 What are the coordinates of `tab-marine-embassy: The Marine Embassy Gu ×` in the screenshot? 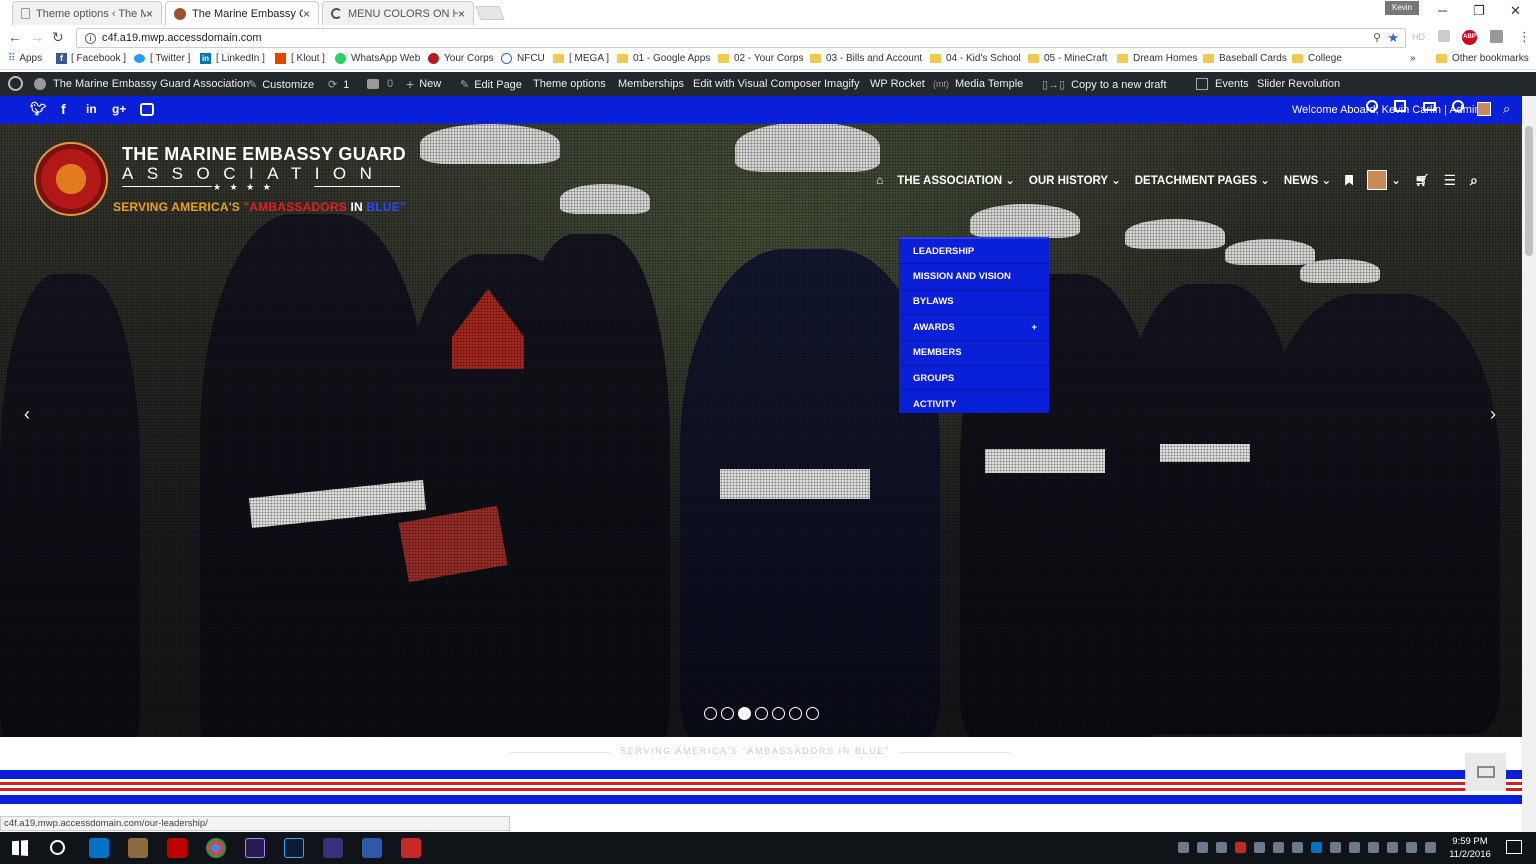 It's located at (242, 13).